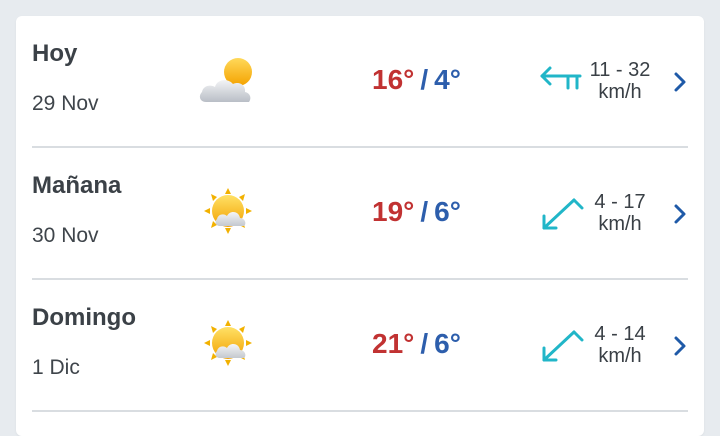 Image resolution: width=720 pixels, height=436 pixels. Describe the element at coordinates (55, 53) in the screenshot. I see `day-label: Hoy` at that location.